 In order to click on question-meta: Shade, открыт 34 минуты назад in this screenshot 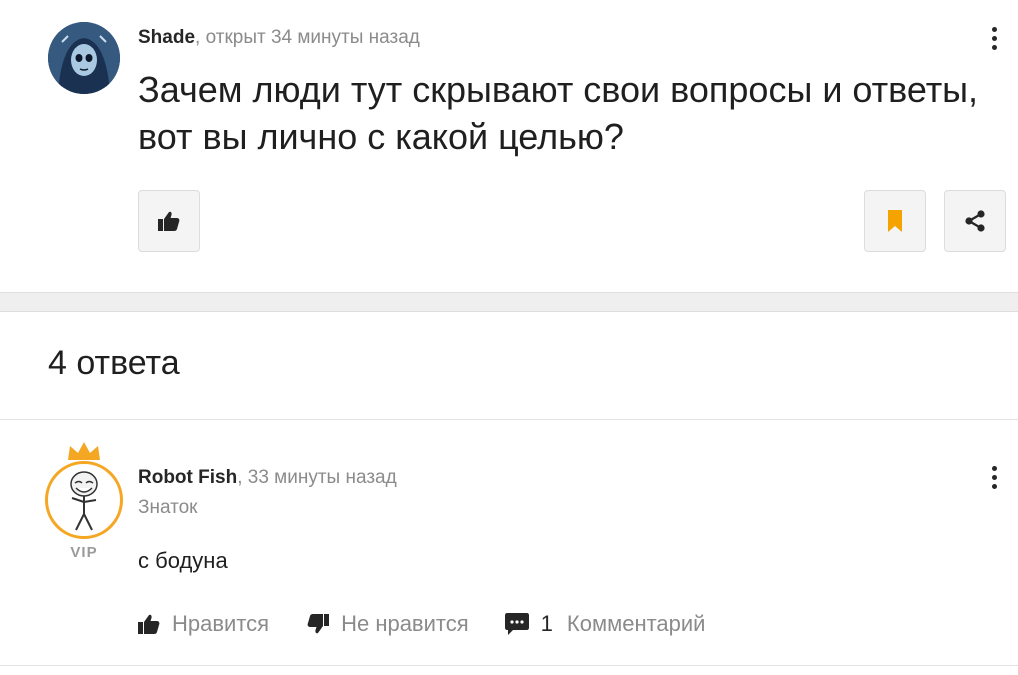, I will do `click(279, 38)`.